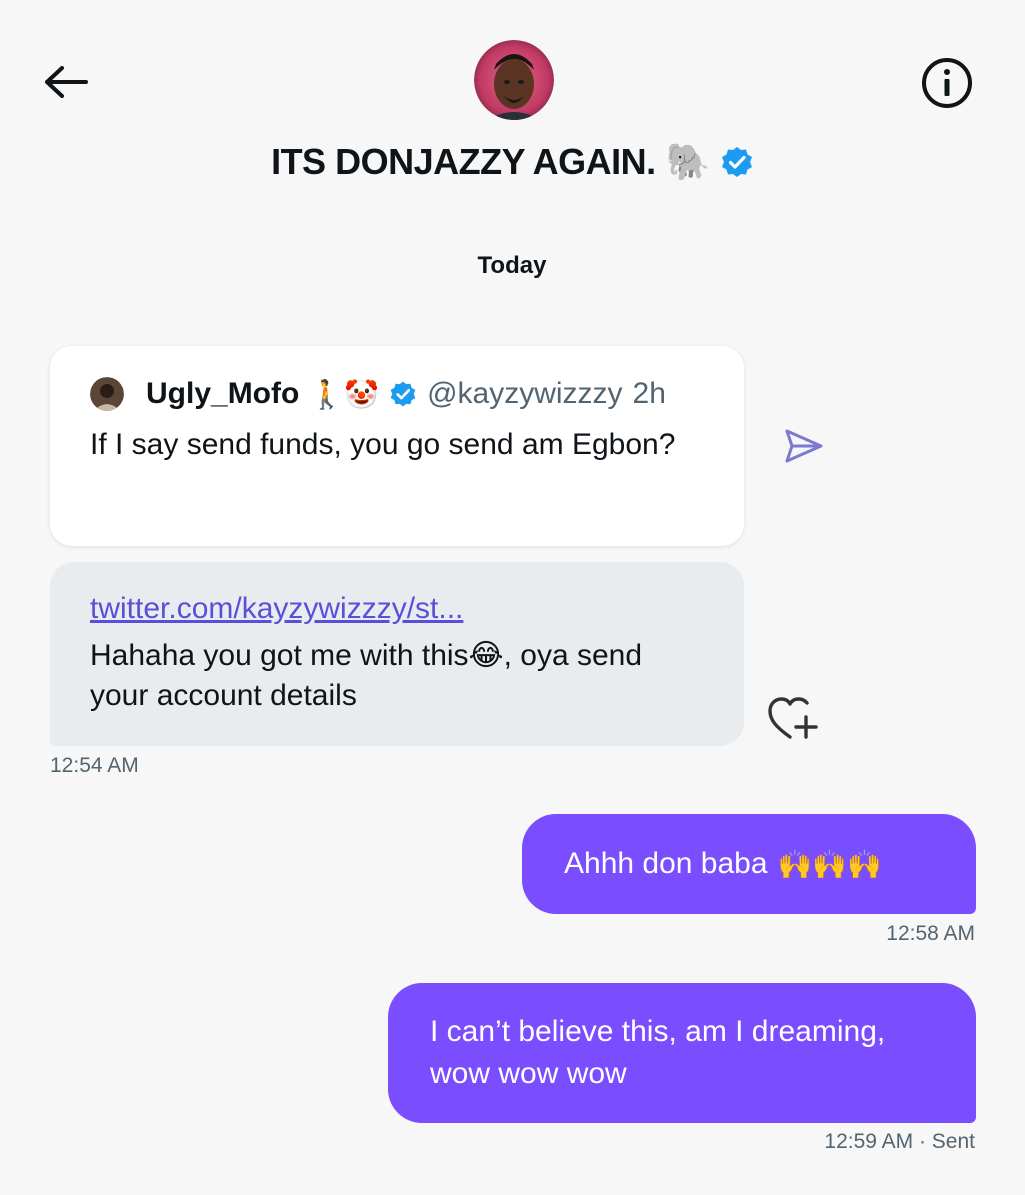  What do you see at coordinates (279, 655) in the screenshot?
I see `received-text-part-1: Hahaha you got me with this` at bounding box center [279, 655].